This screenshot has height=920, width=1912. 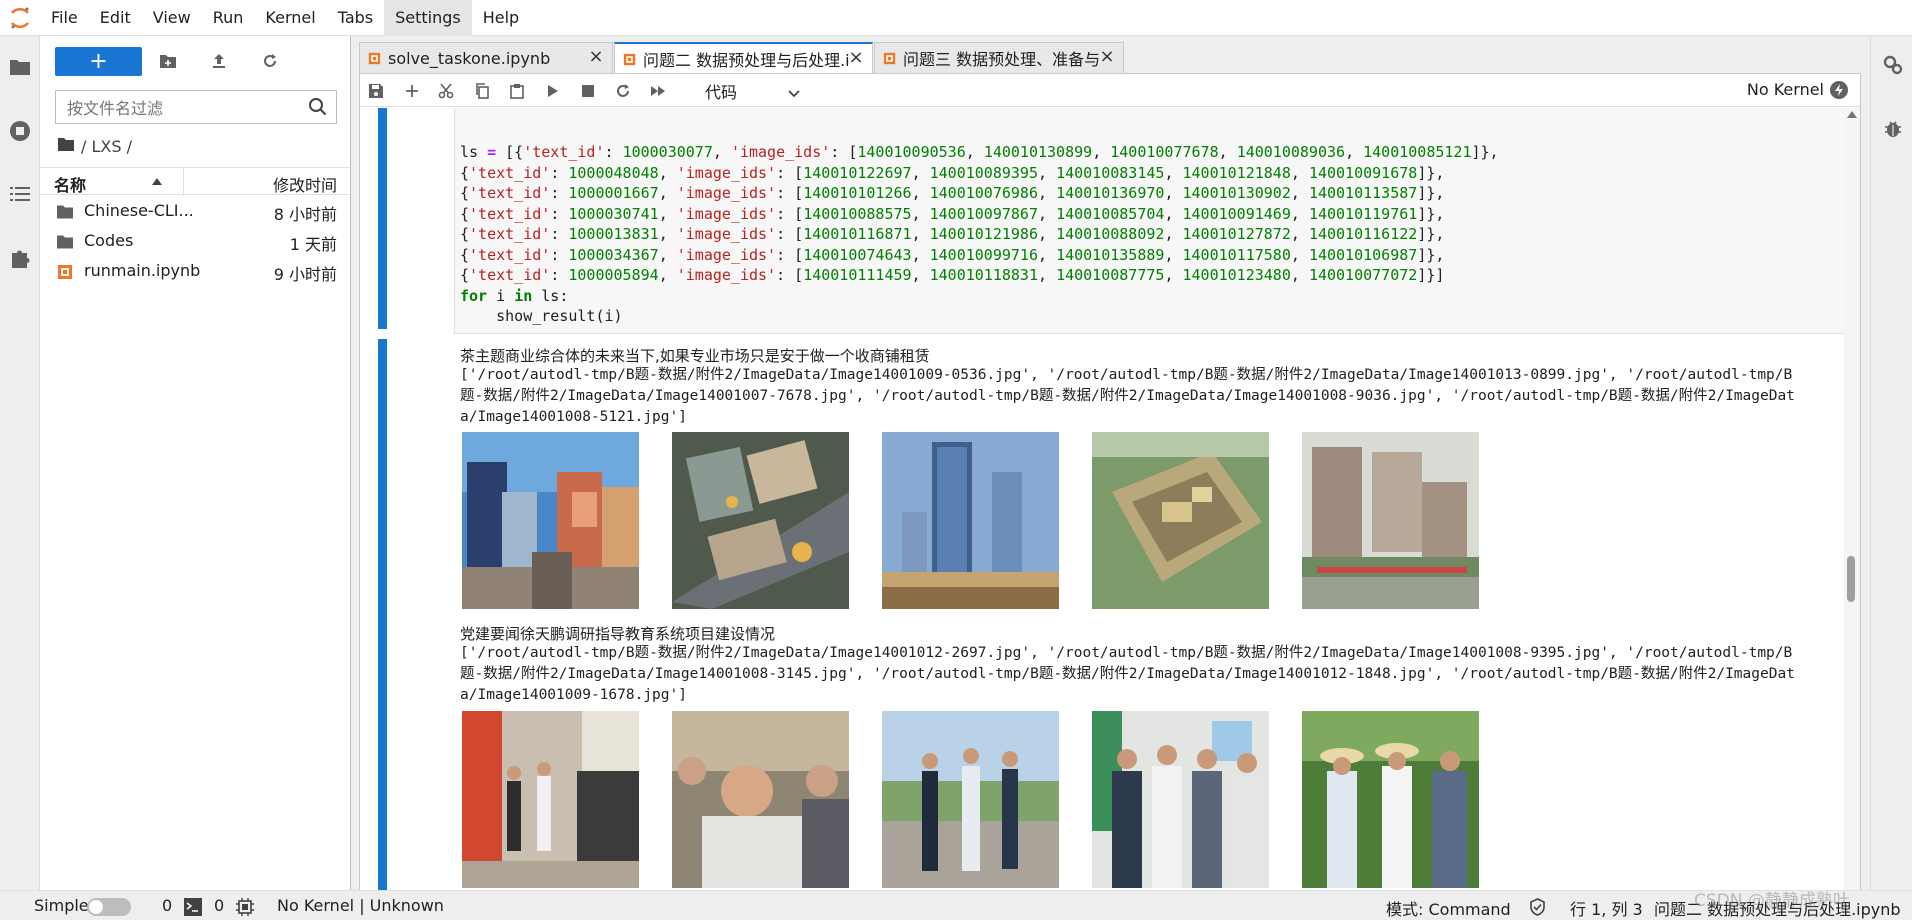 What do you see at coordinates (270, 61) in the screenshot?
I see `refresh-icon` at bounding box center [270, 61].